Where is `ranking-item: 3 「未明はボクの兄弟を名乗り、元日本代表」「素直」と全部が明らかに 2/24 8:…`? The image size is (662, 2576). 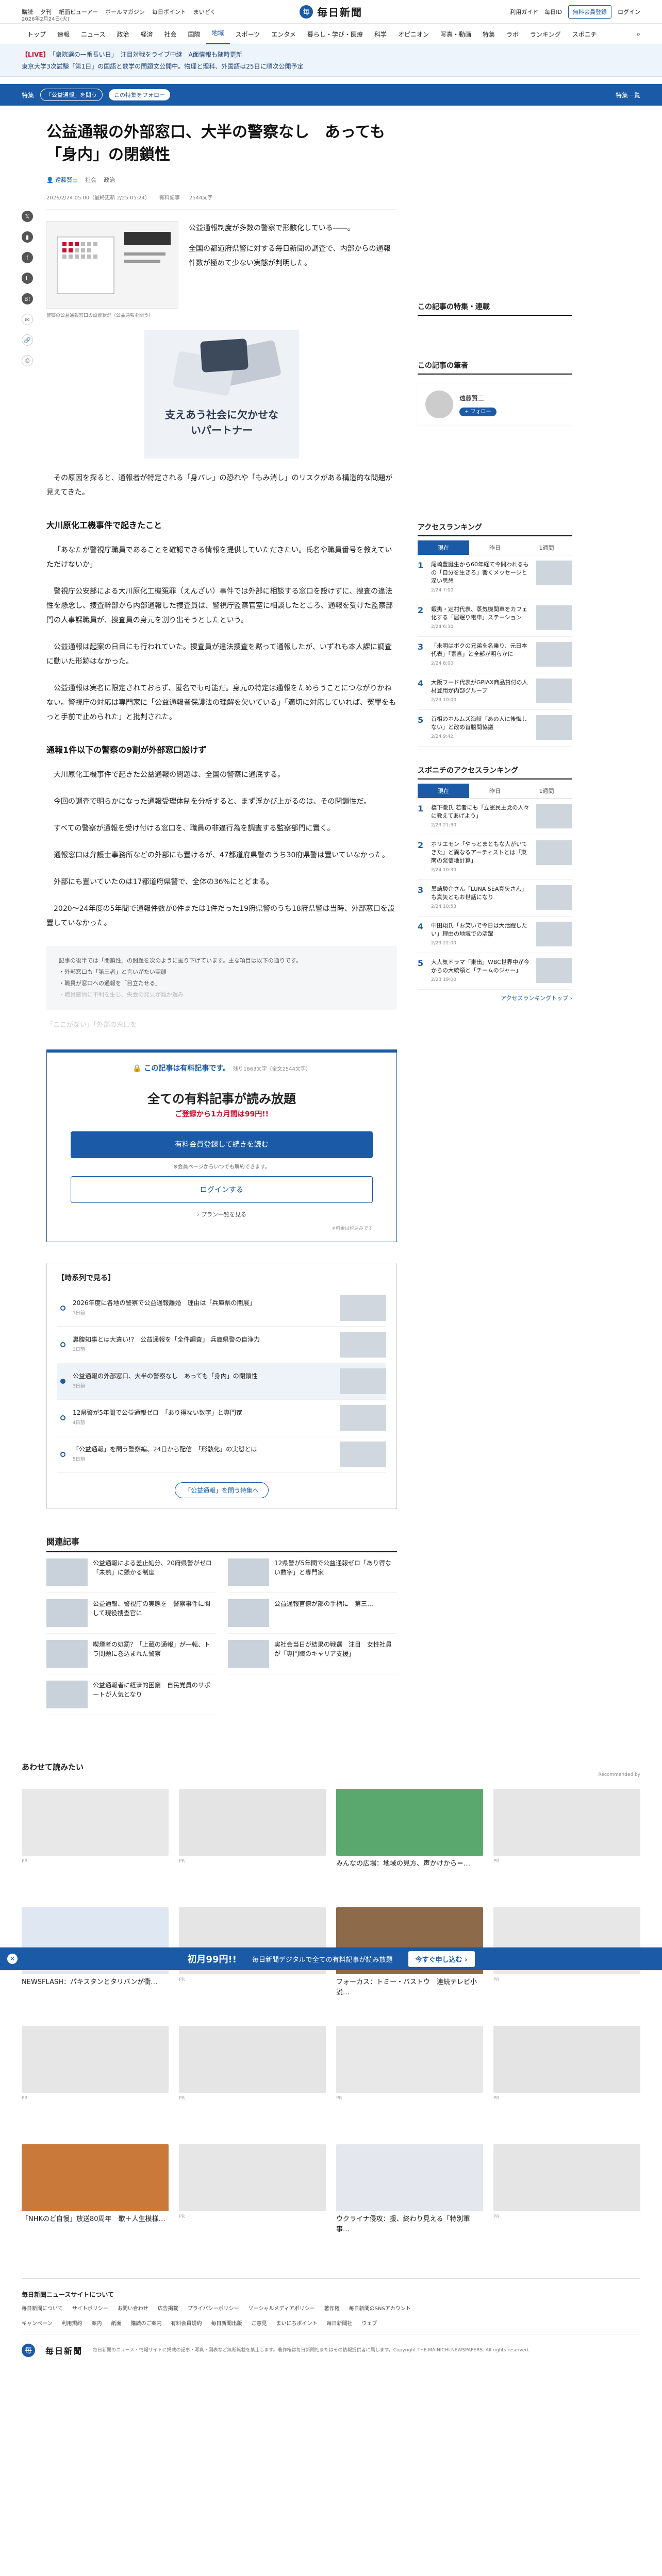 ranking-item: 3 「未明はボクの兄弟を名乗り、元日本代表」「素直」と全部が明らかに 2/24 8:… is located at coordinates (495, 655).